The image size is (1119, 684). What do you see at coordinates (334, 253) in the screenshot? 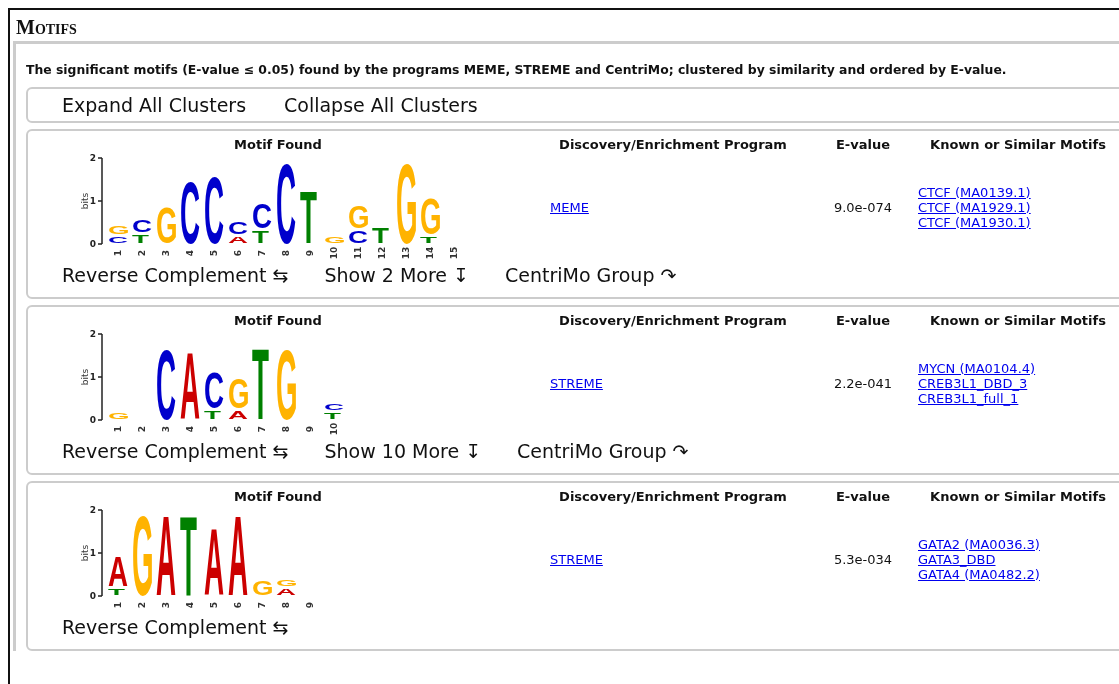
I see `position-label: 10` at bounding box center [334, 253].